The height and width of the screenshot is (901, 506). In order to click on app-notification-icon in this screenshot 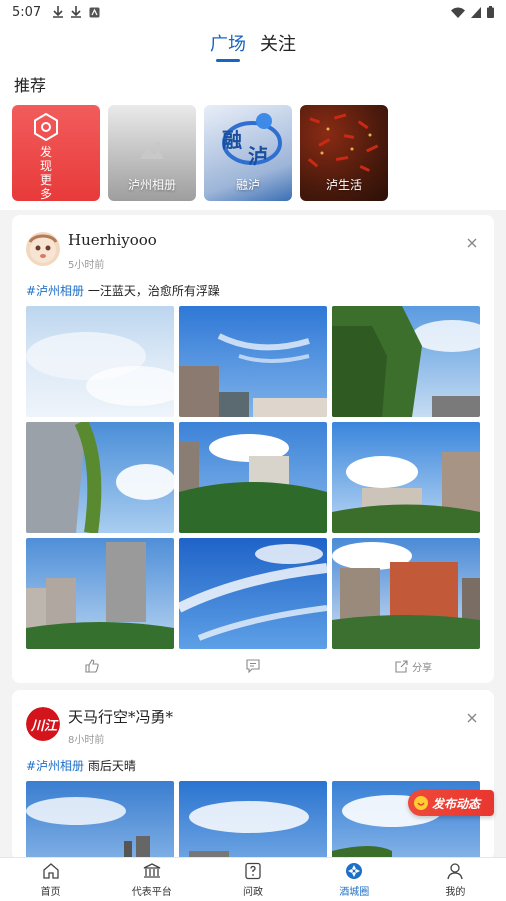, I will do `click(94, 12)`.